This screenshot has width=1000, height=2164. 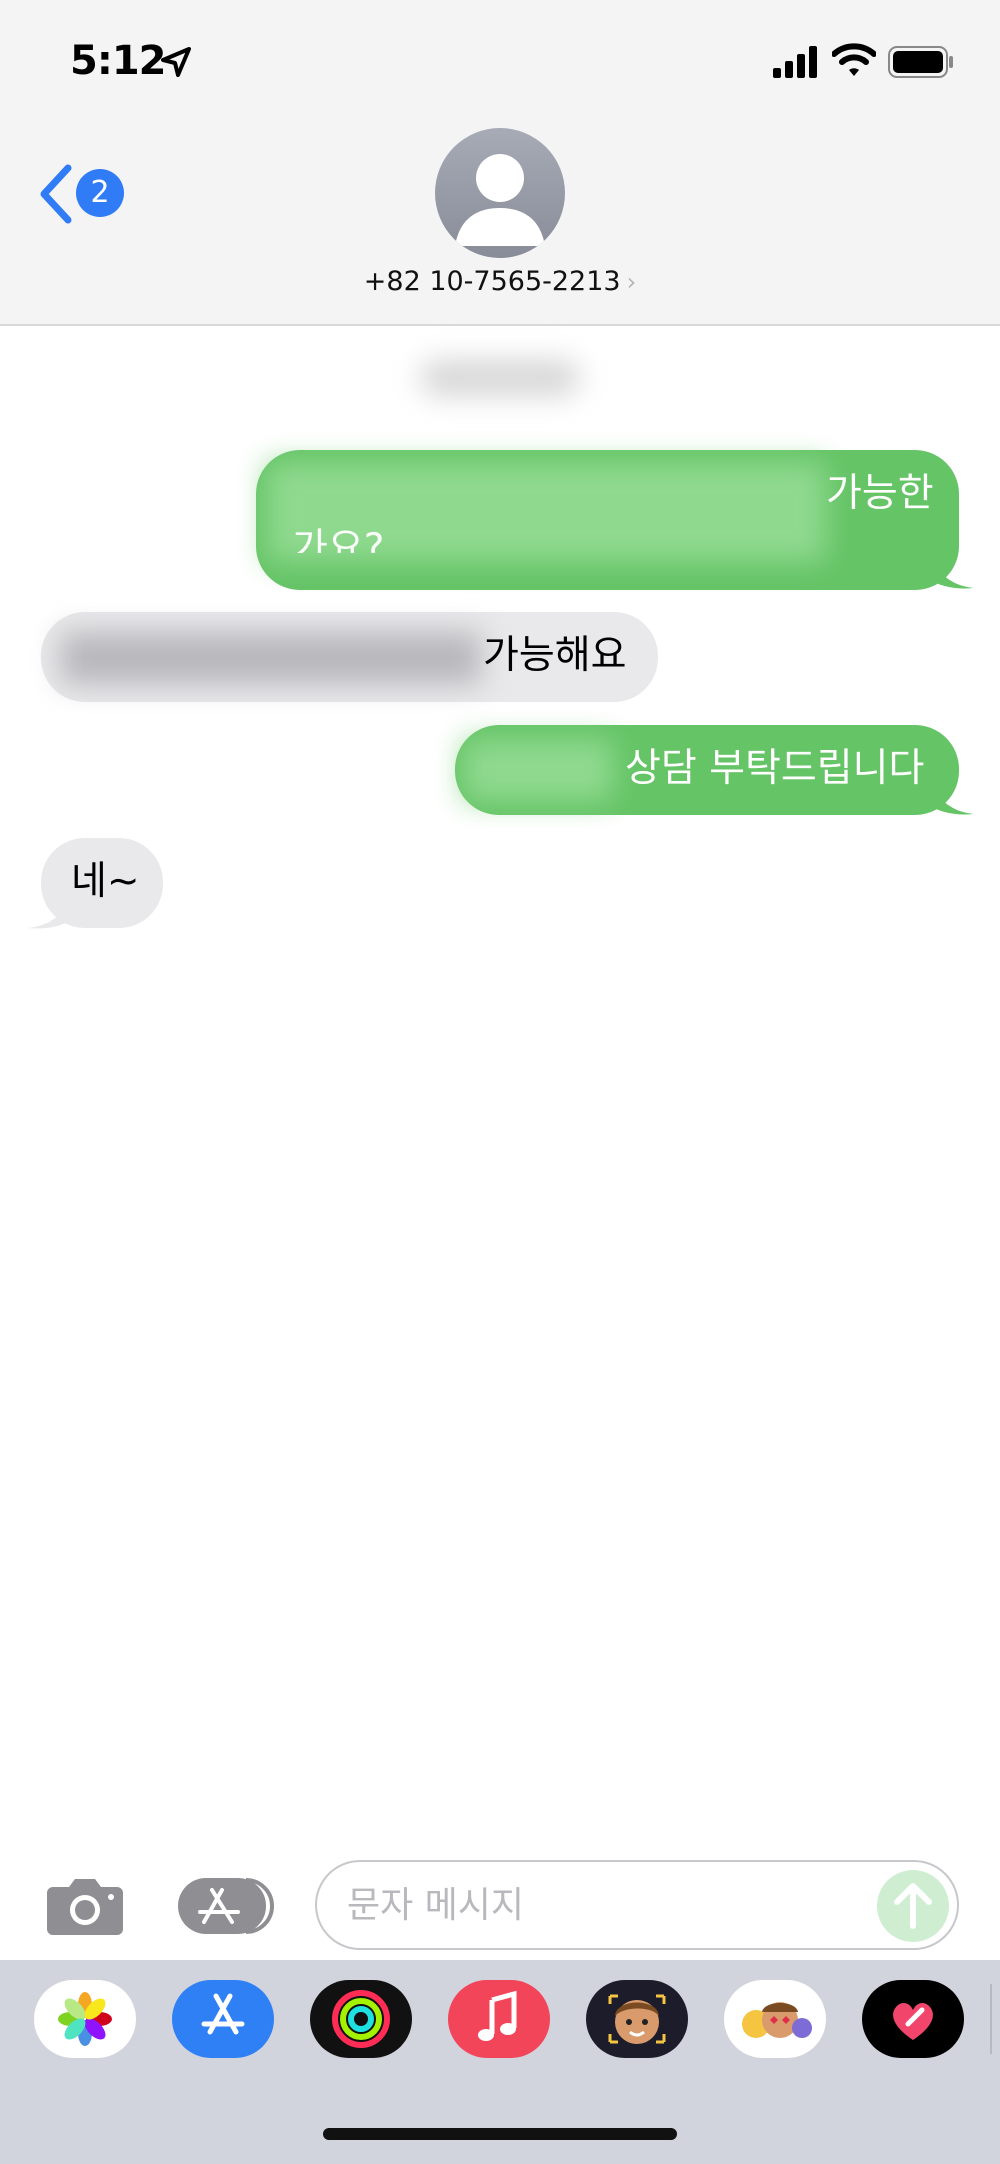 I want to click on arrow-up-icon, so click(x=913, y=1906).